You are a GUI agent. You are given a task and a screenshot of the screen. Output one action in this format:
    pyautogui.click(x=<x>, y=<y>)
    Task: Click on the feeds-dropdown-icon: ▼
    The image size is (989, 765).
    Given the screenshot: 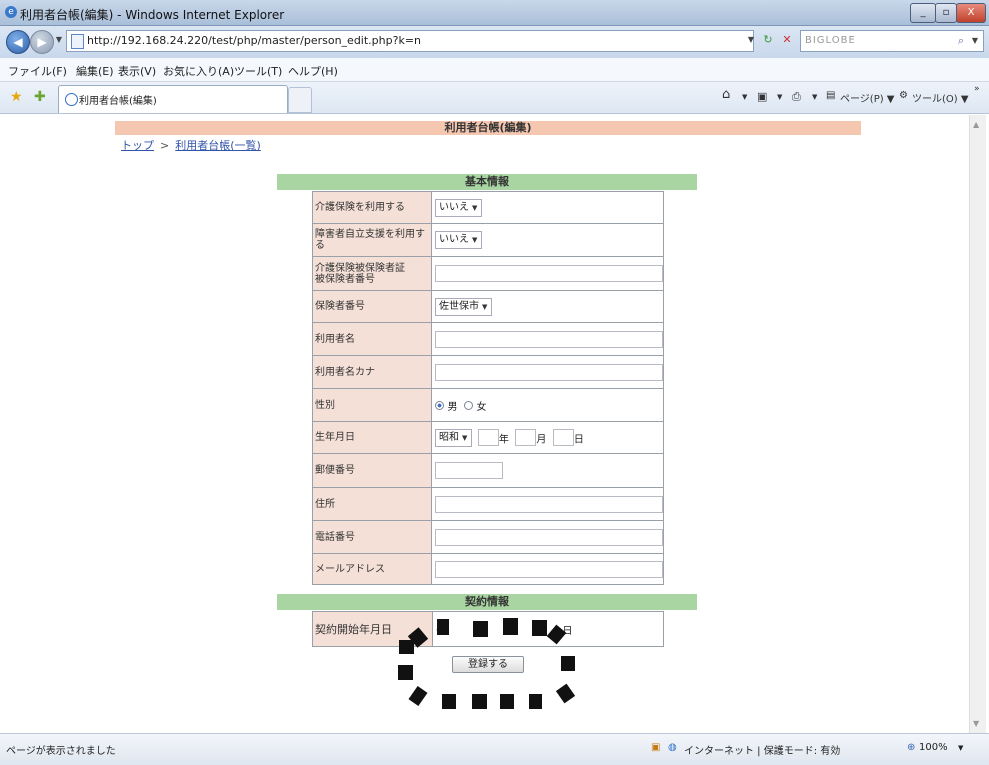 What is the action you would take?
    pyautogui.click(x=779, y=97)
    